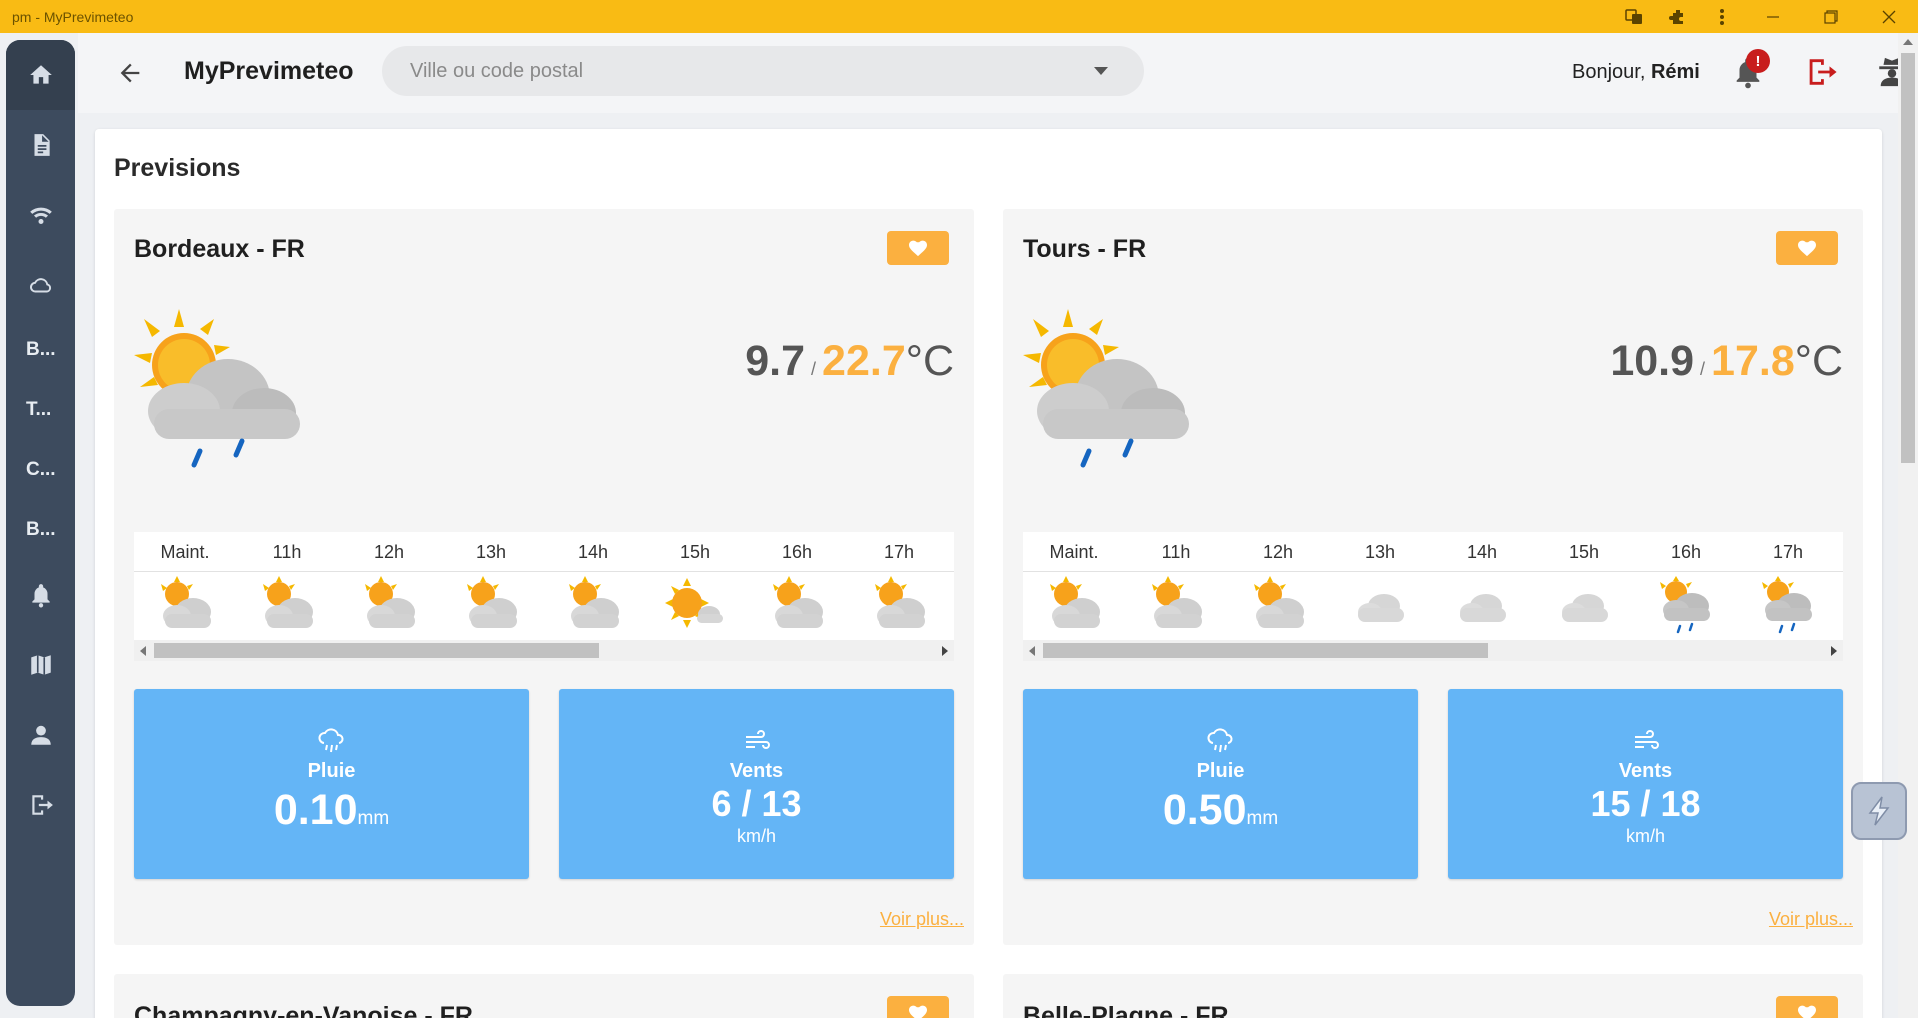  I want to click on page-scroll-thumb, so click(1908, 258).